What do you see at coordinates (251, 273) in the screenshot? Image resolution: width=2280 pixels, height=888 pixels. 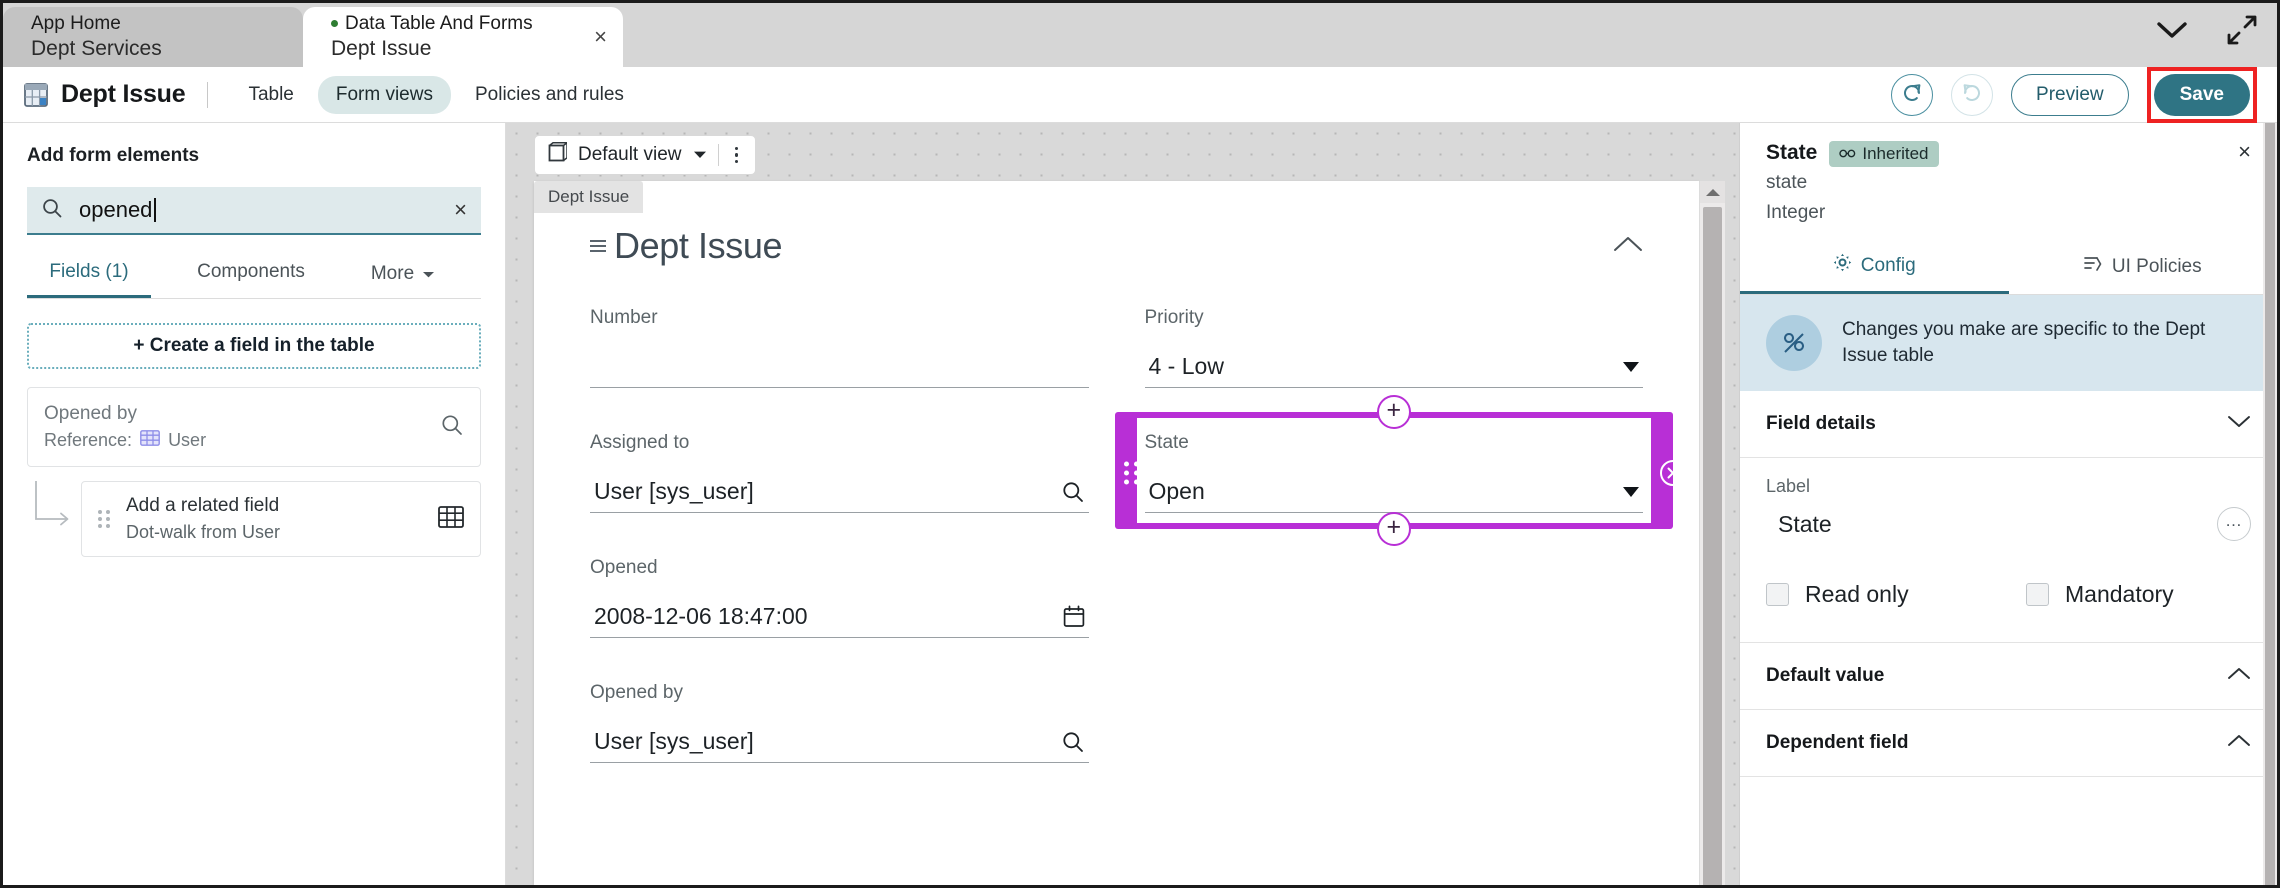 I see `tab-components: Components` at bounding box center [251, 273].